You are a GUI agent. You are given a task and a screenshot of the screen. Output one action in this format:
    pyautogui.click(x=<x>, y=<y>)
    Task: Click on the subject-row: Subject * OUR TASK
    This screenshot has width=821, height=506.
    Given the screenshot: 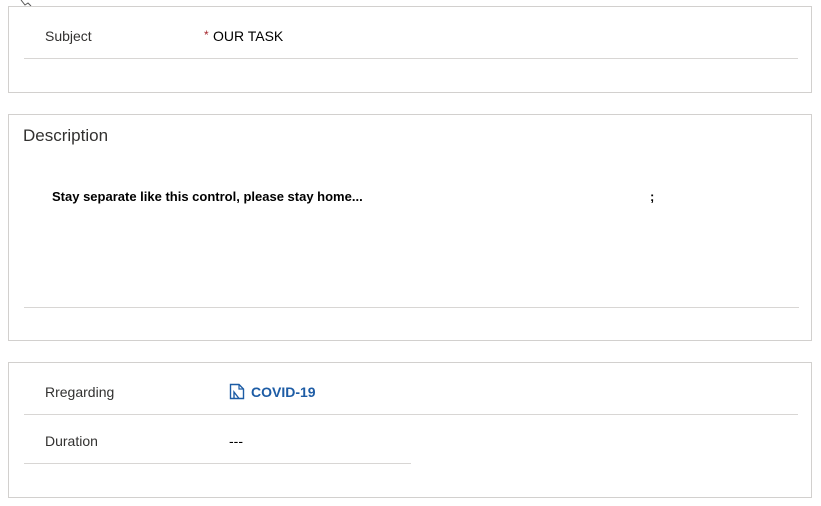 What is the action you would take?
    pyautogui.click(x=411, y=35)
    